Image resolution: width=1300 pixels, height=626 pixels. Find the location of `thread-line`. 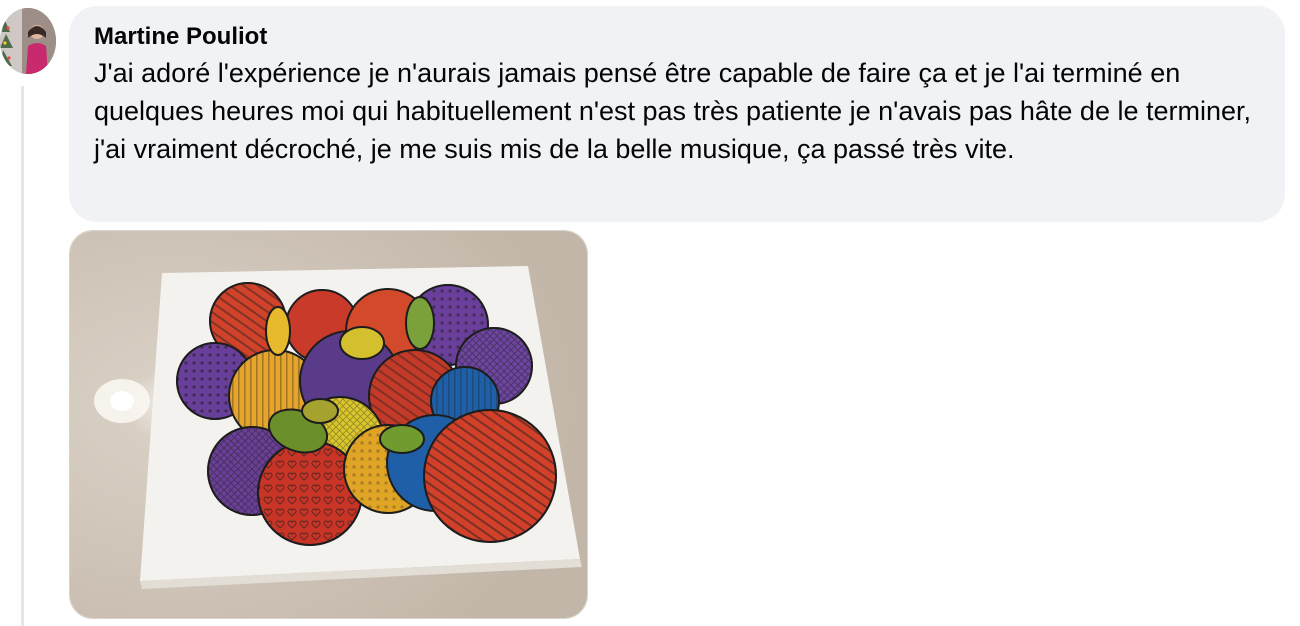

thread-line is located at coordinates (22, 356).